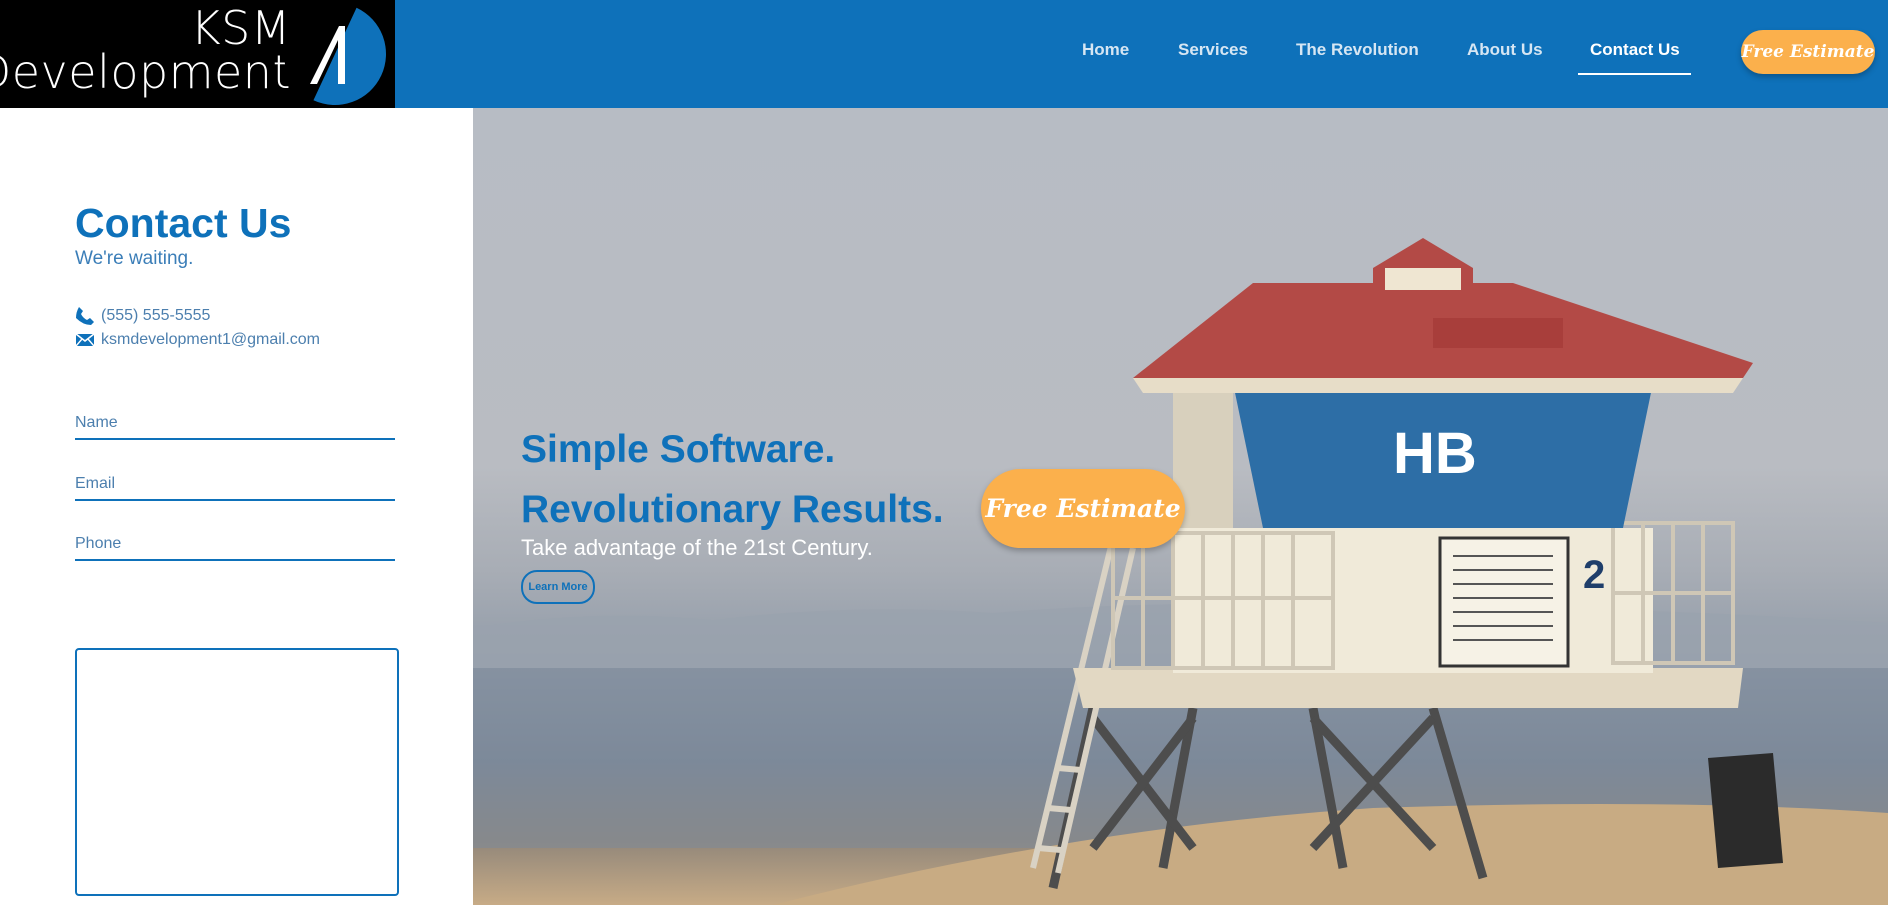 The height and width of the screenshot is (905, 1888). Describe the element at coordinates (1105, 50) in the screenshot. I see `nav-item-home: Home` at that location.